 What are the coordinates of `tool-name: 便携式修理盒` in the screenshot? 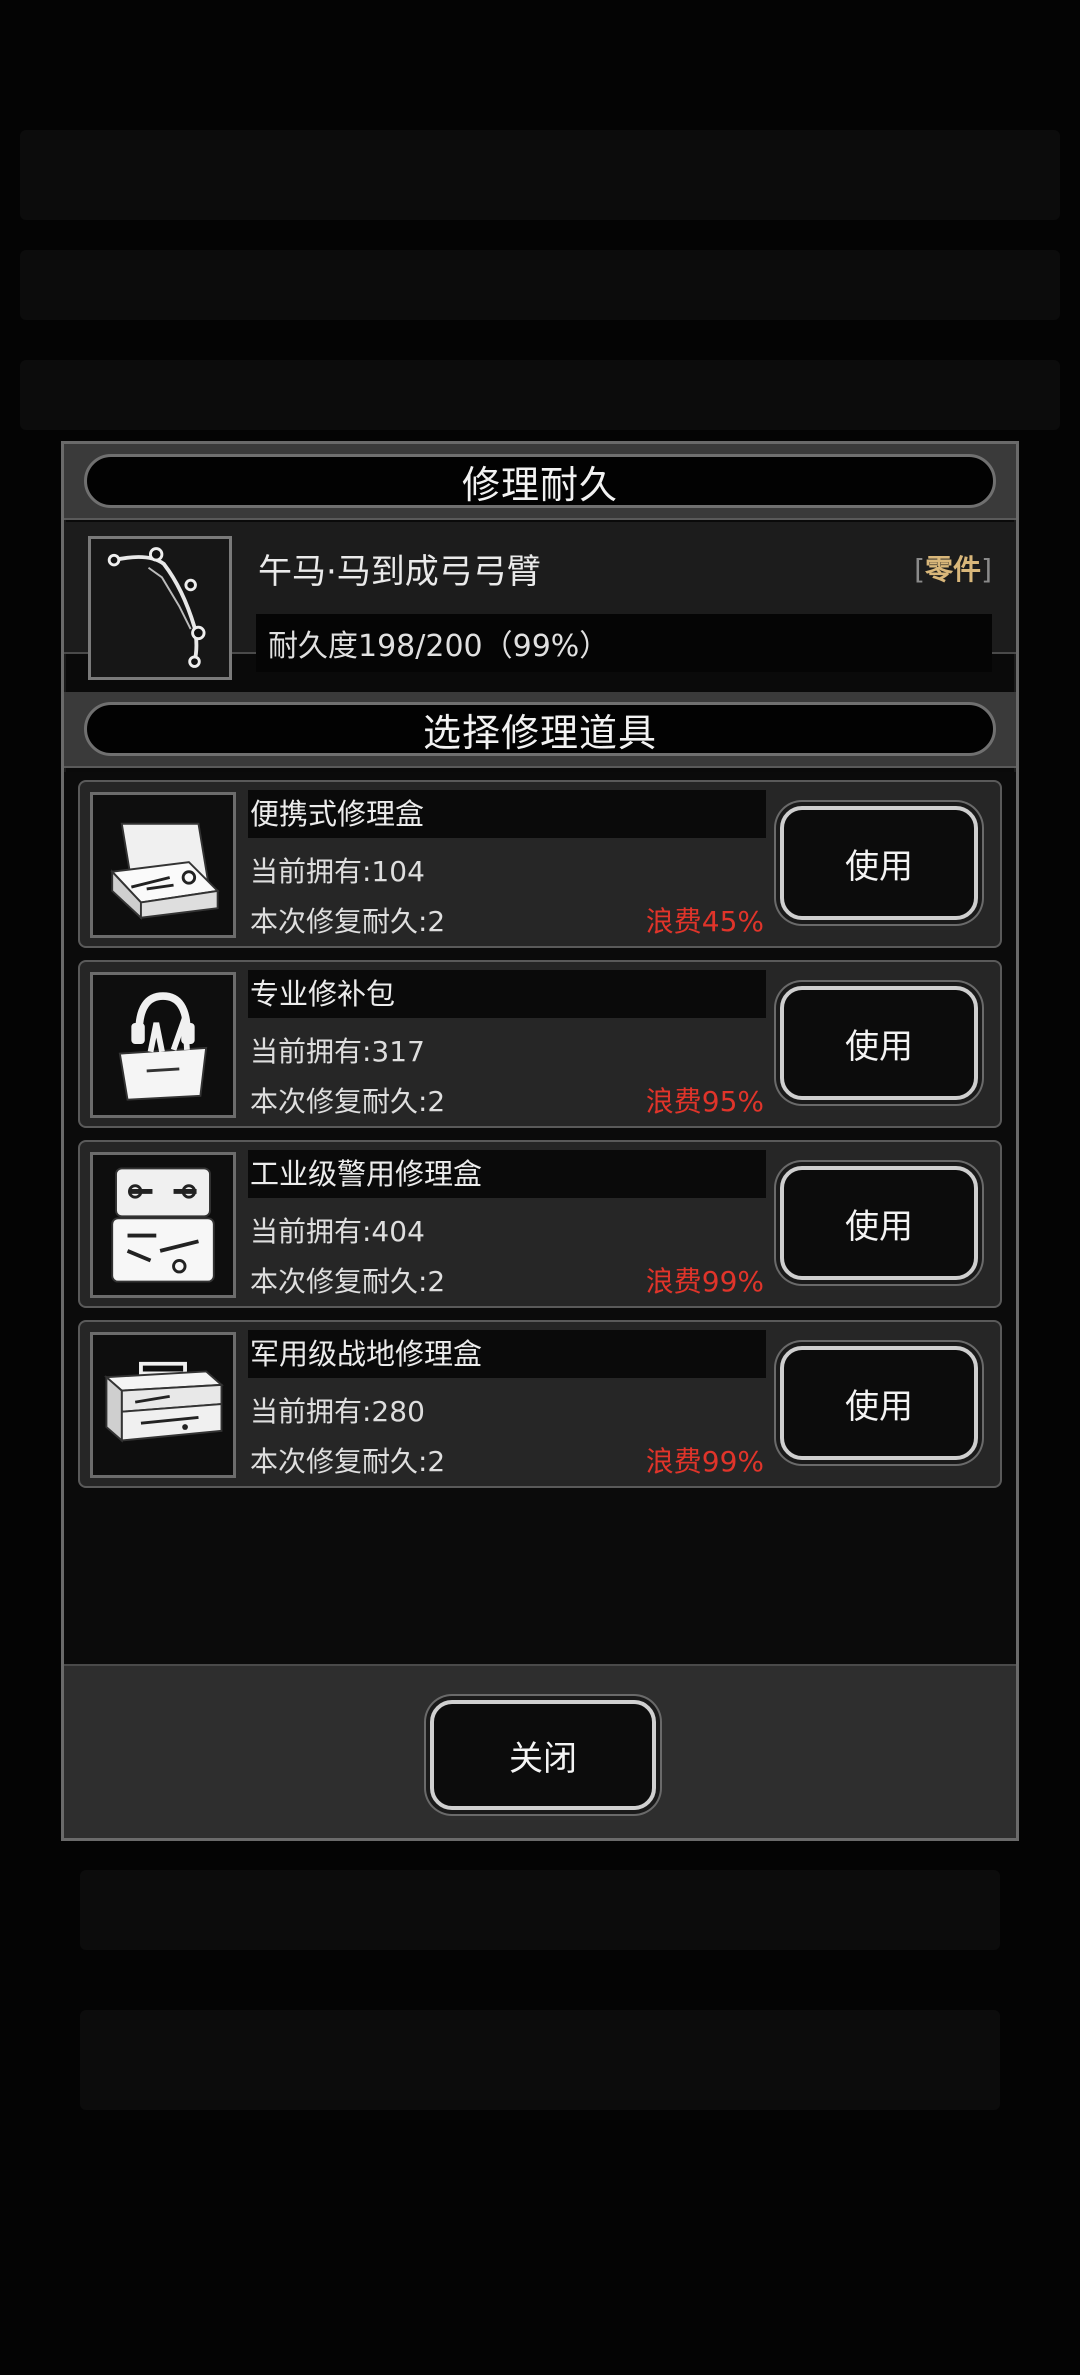 It's located at (507, 814).